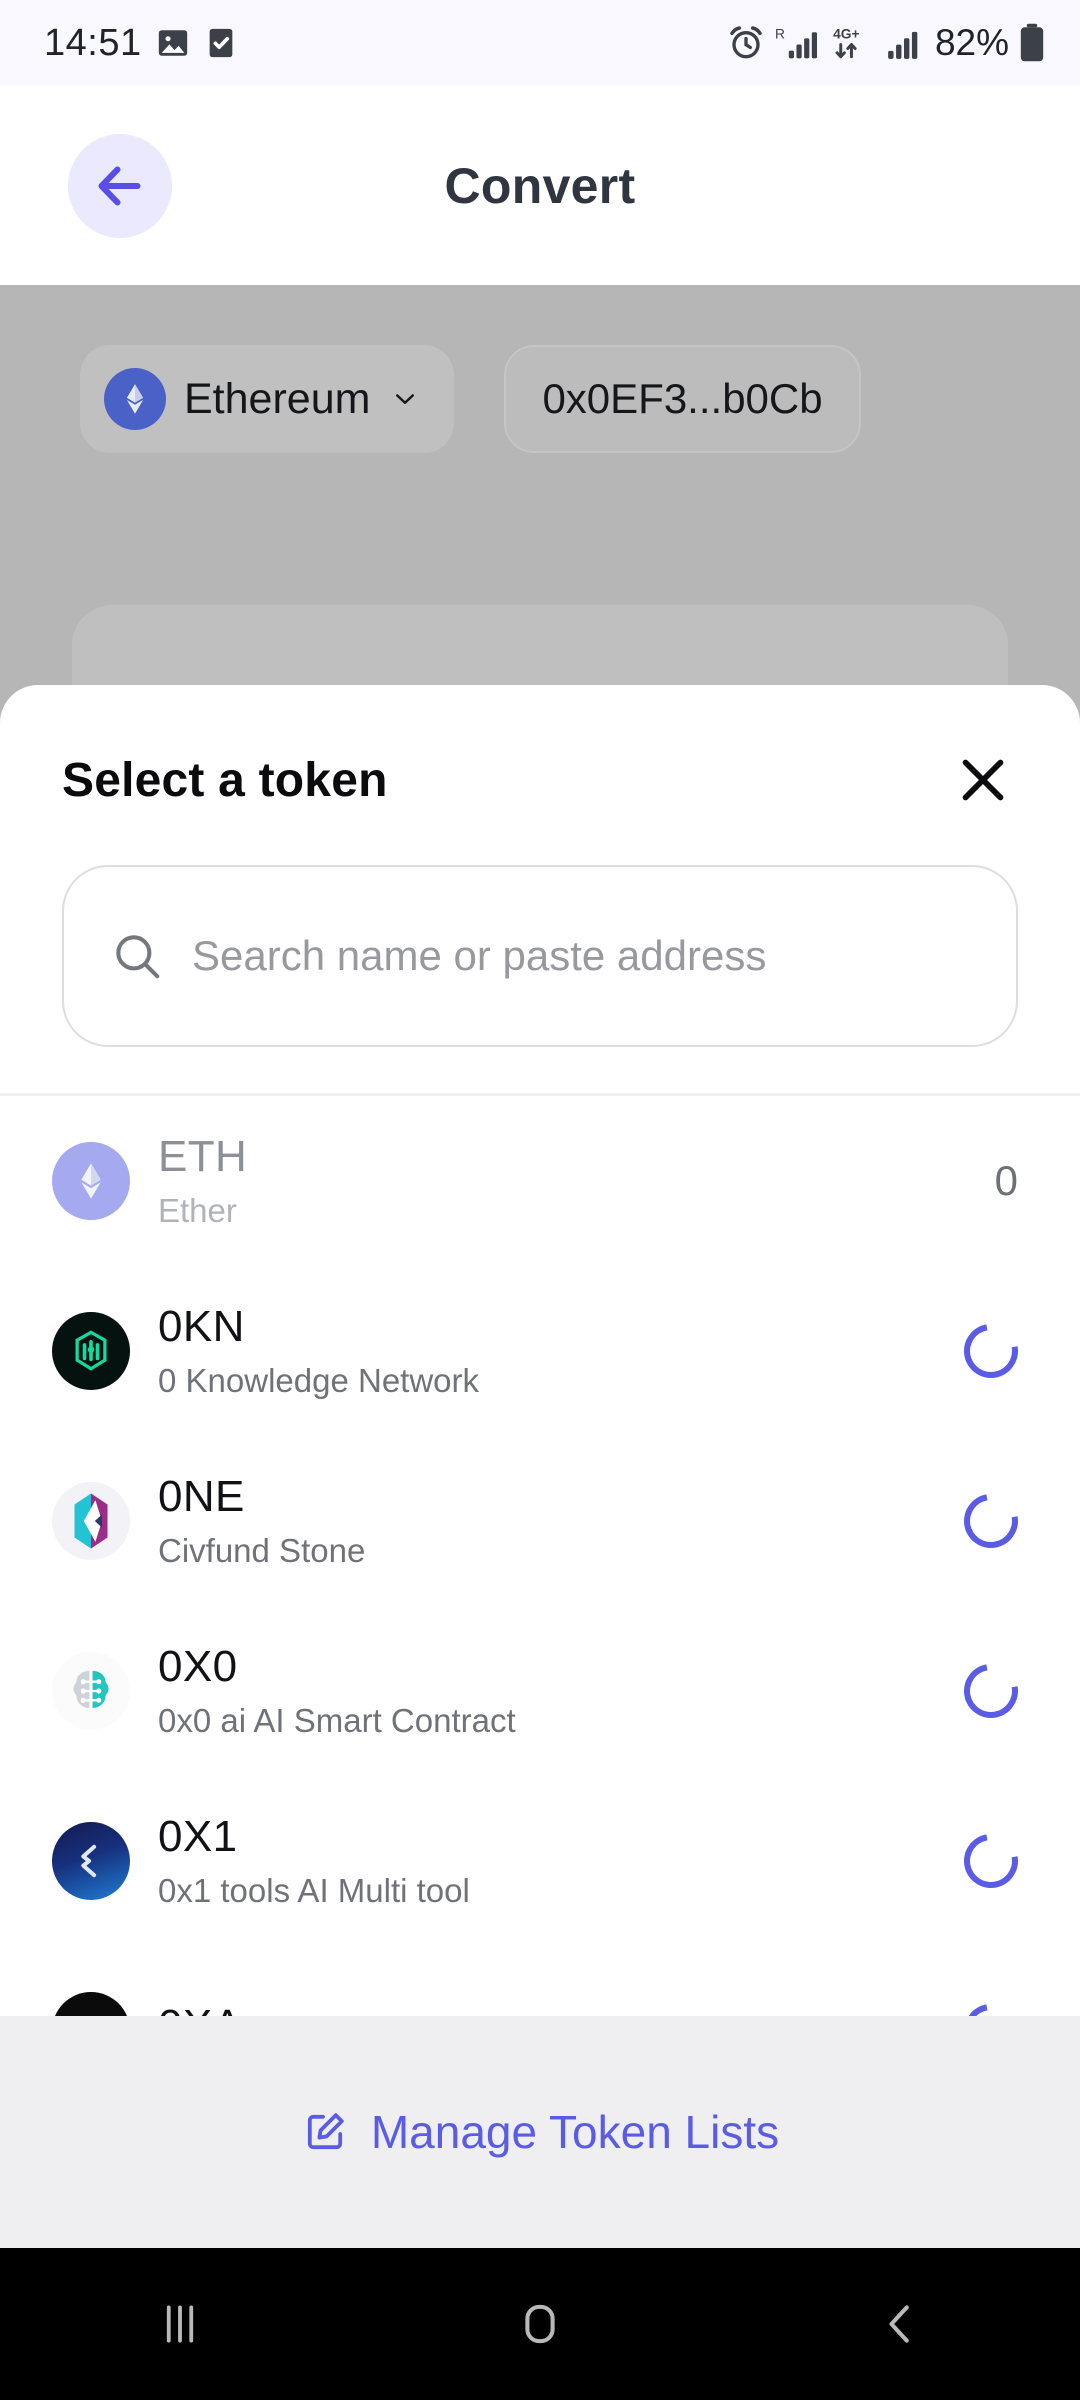 This screenshot has width=1080, height=2400. What do you see at coordinates (277, 398) in the screenshot?
I see `chain-name-label: Ethereum` at bounding box center [277, 398].